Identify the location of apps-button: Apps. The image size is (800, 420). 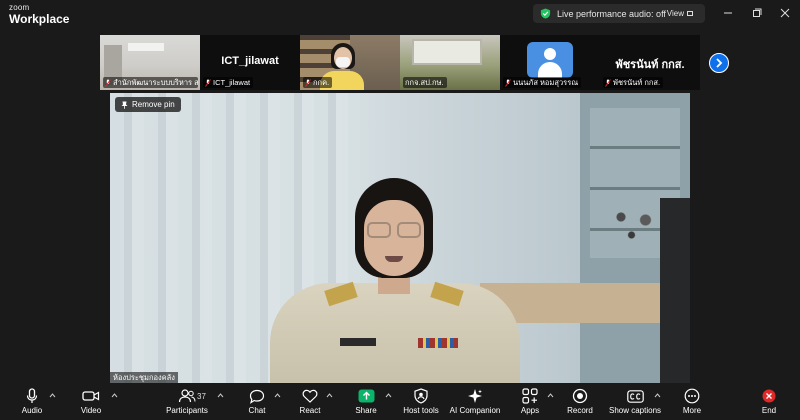
(530, 403).